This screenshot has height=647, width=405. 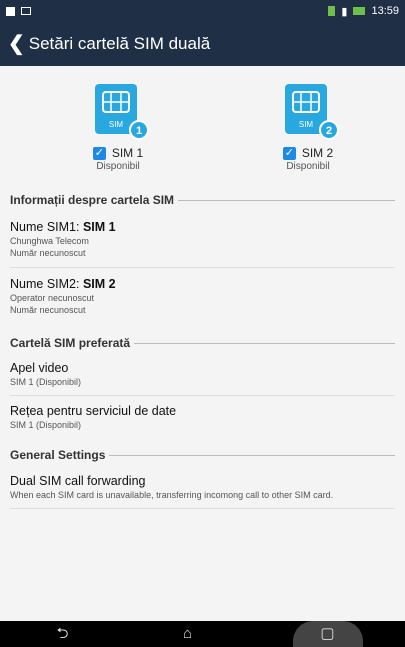 I want to click on status-time: 13:59, so click(x=385, y=11).